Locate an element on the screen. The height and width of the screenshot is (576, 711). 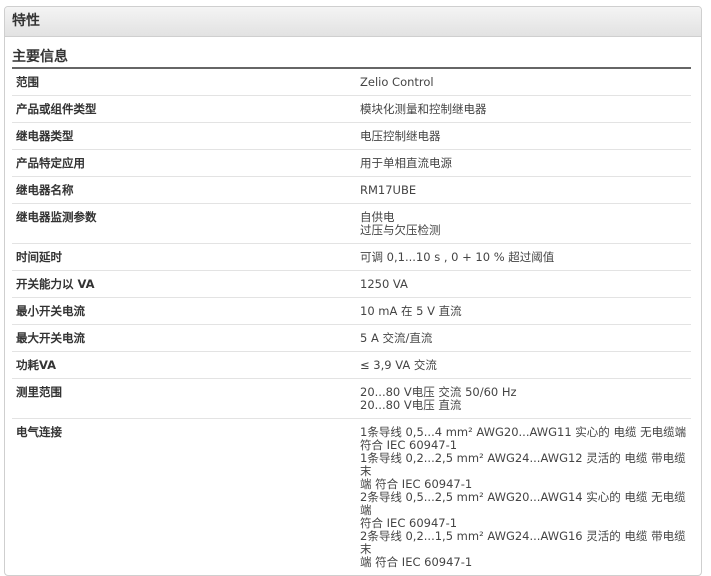
table-row: 最大开关电流 5 A 交流/直流 is located at coordinates (351, 338).